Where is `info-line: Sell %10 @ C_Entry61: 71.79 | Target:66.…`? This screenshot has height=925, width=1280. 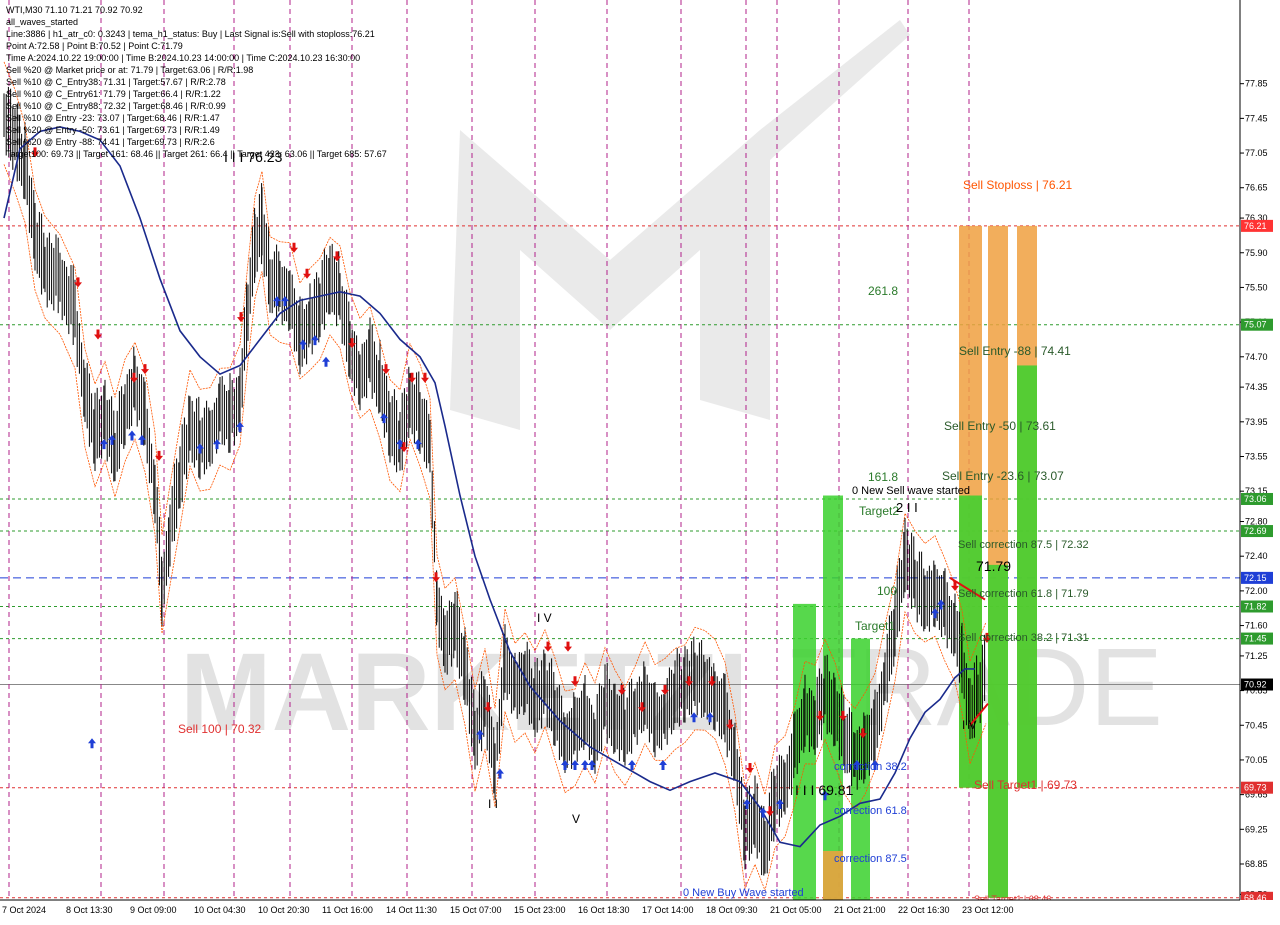
info-line: Sell %10 @ C_Entry61: 71.79 | Target:66.… is located at coordinates (113, 94).